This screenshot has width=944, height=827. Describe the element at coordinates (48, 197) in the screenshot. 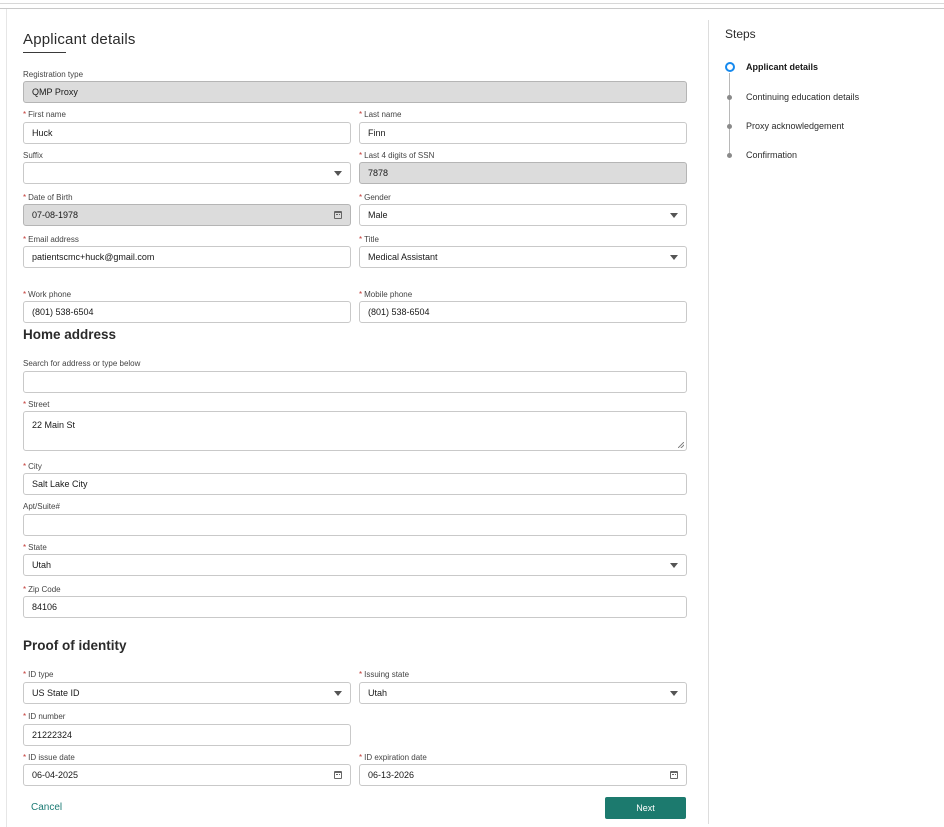

I see `dob-label: * Date of Birth` at that location.